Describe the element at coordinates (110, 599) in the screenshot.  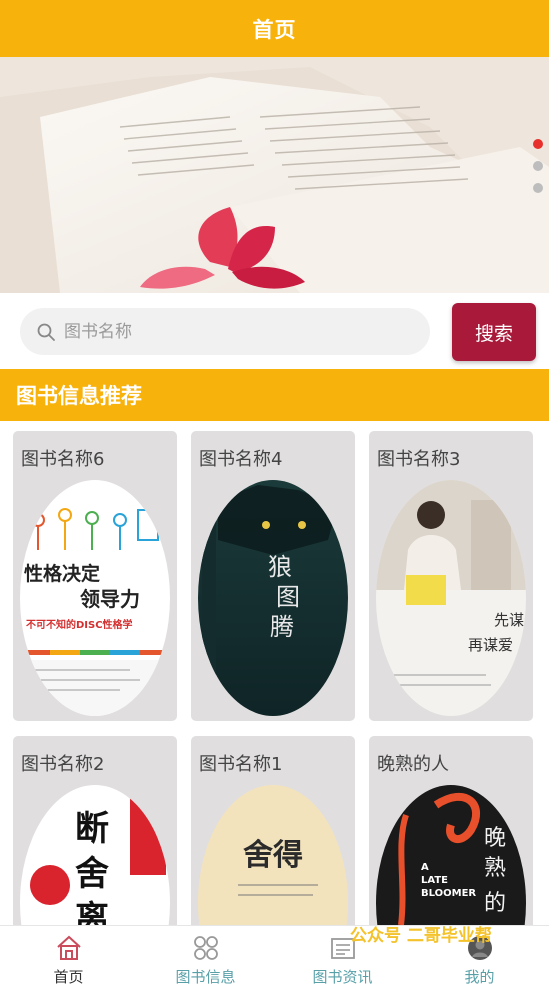
I see `cover-title-part2: 领导力` at that location.